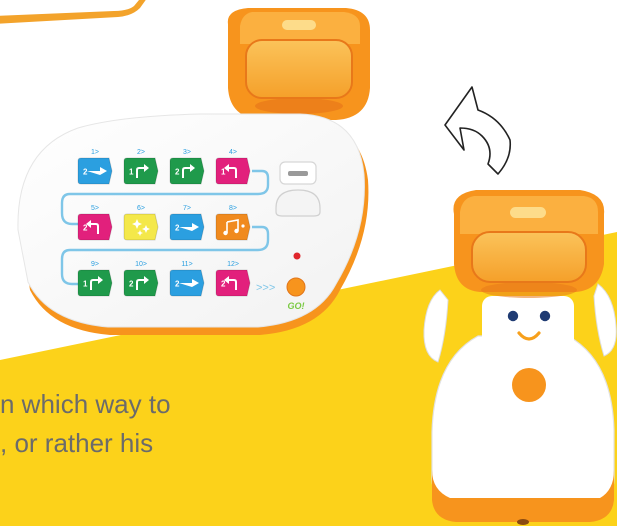  I want to click on step-label: 2>, so click(141, 152).